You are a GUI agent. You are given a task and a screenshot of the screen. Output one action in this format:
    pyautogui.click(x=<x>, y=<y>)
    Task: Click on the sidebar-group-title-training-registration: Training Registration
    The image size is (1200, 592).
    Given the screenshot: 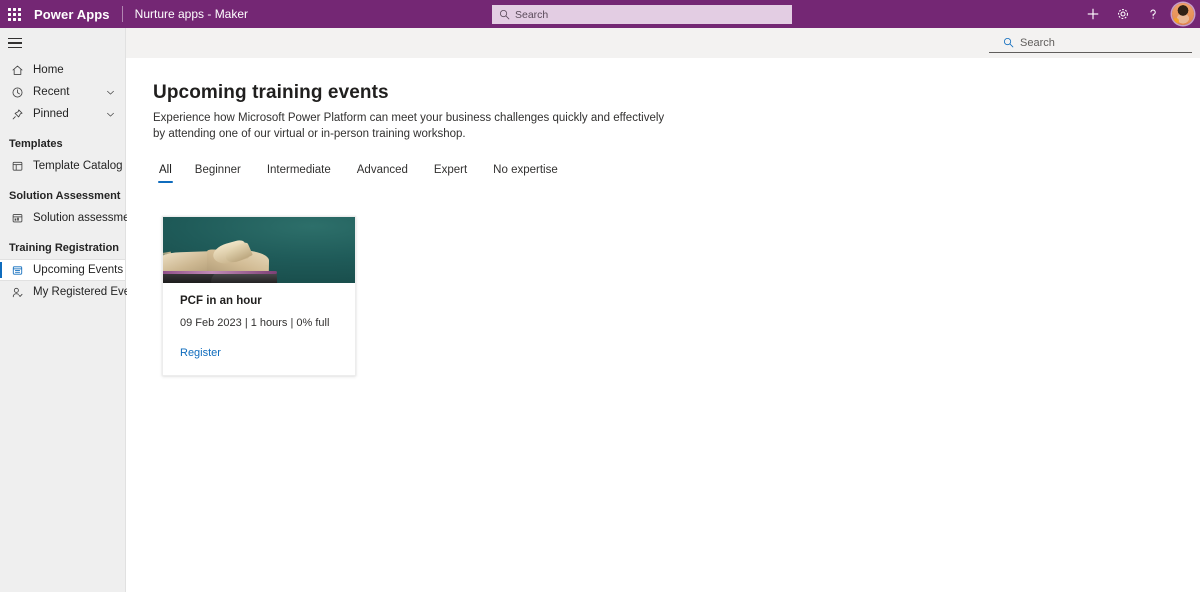 What is the action you would take?
    pyautogui.click(x=64, y=248)
    